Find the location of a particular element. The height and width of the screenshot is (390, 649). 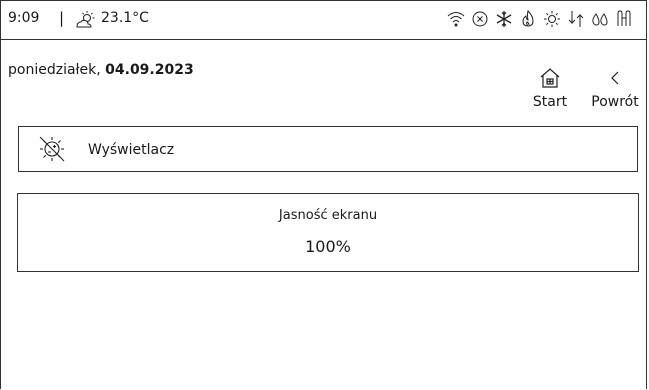

temperature: 23.1°C is located at coordinates (125, 18).